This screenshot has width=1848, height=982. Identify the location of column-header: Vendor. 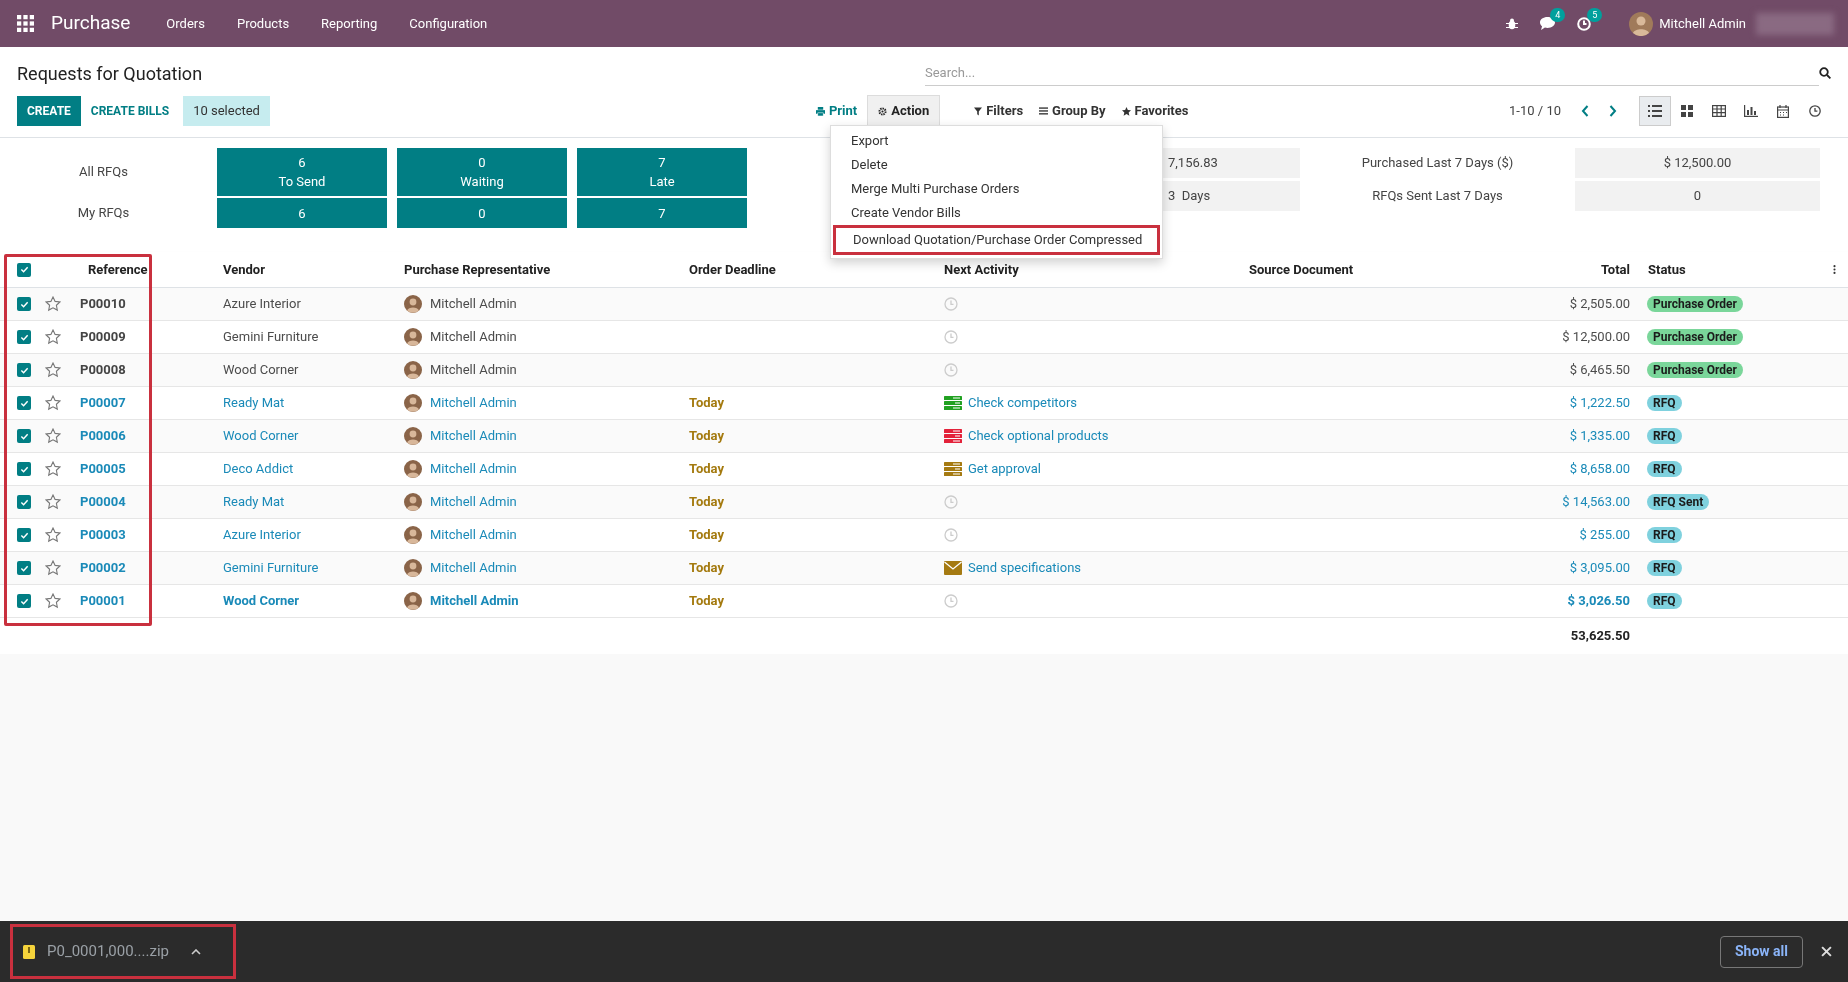
(305, 269).